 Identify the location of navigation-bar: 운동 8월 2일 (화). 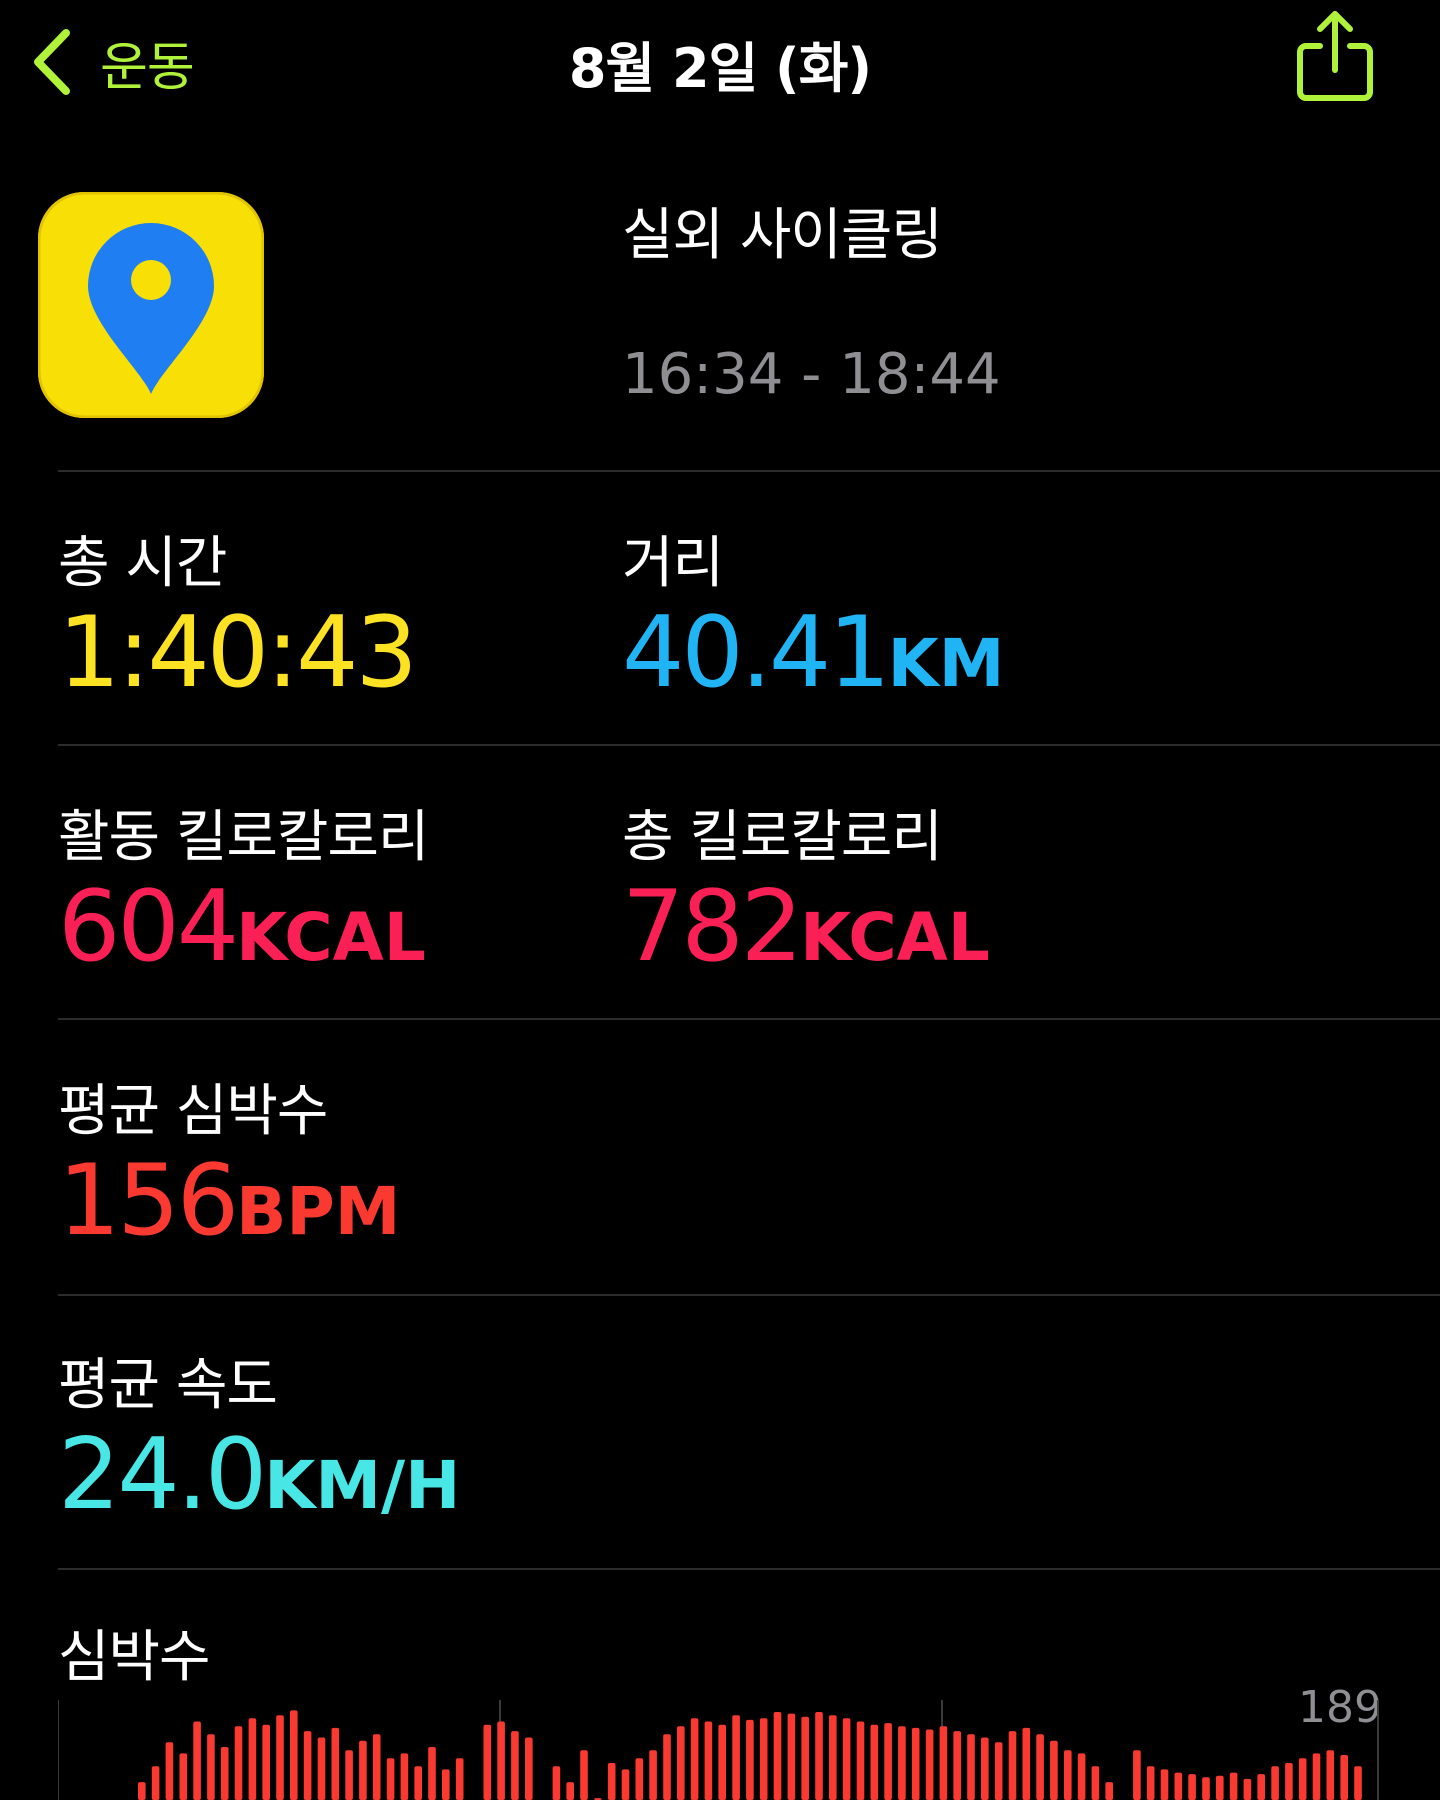
(720, 60).